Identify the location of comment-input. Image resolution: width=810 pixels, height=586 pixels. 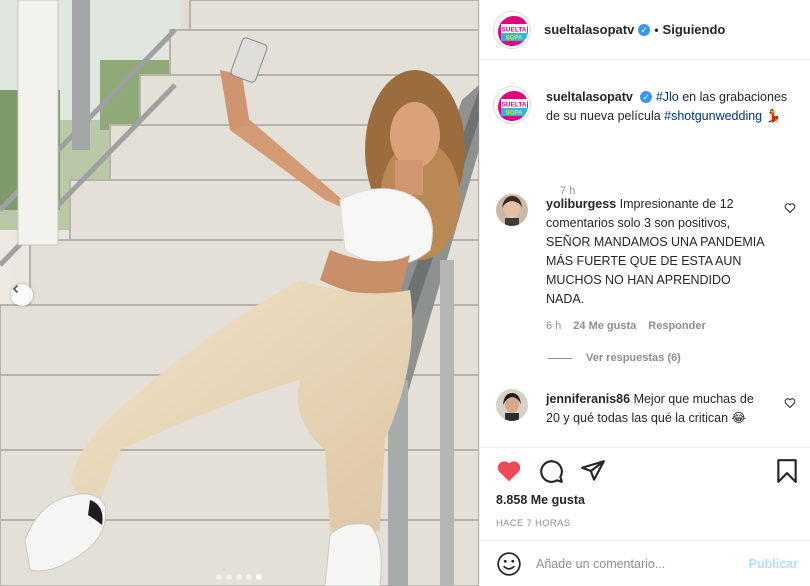
(636, 564).